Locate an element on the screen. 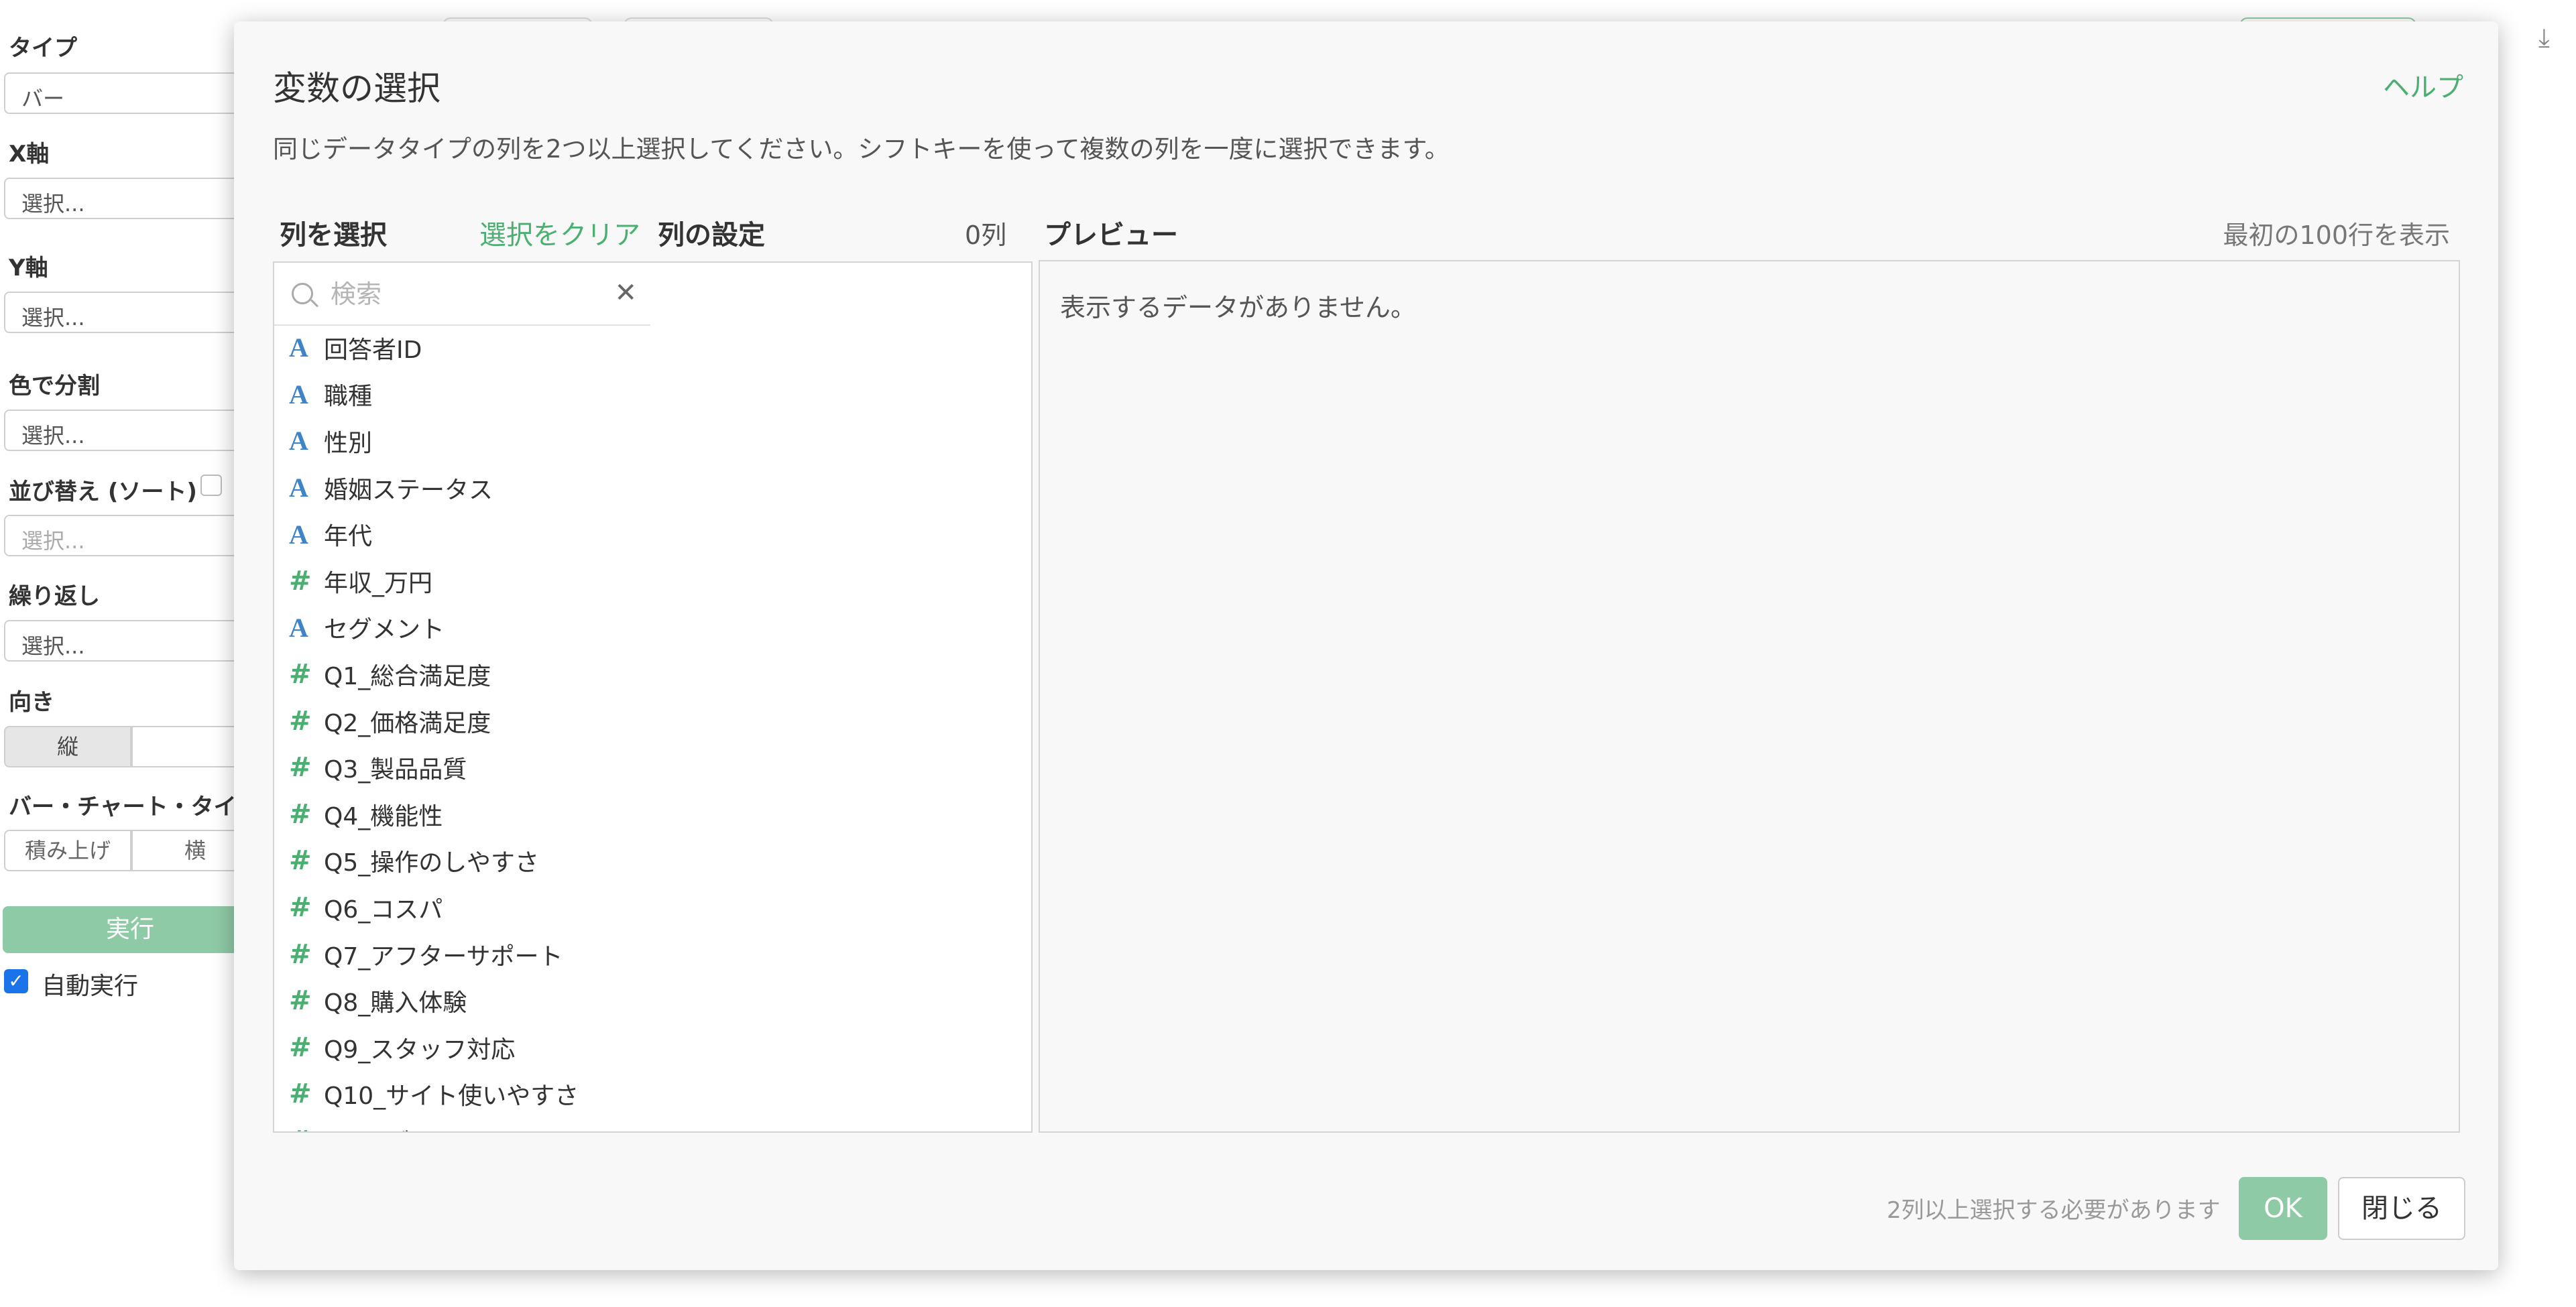  download-icon: ⤓ is located at coordinates (2544, 38).